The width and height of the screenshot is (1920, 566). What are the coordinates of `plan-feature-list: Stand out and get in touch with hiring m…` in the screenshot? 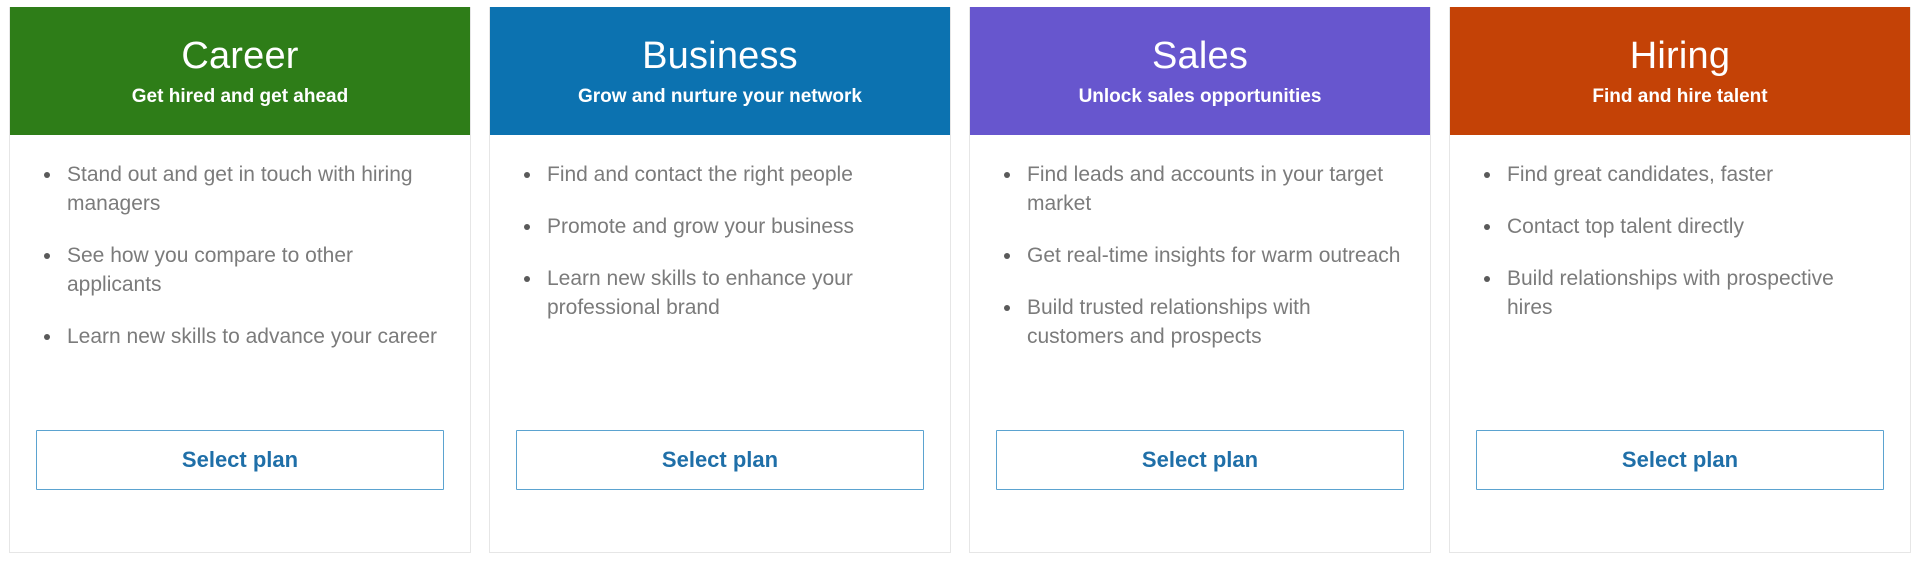 It's located at (240, 256).